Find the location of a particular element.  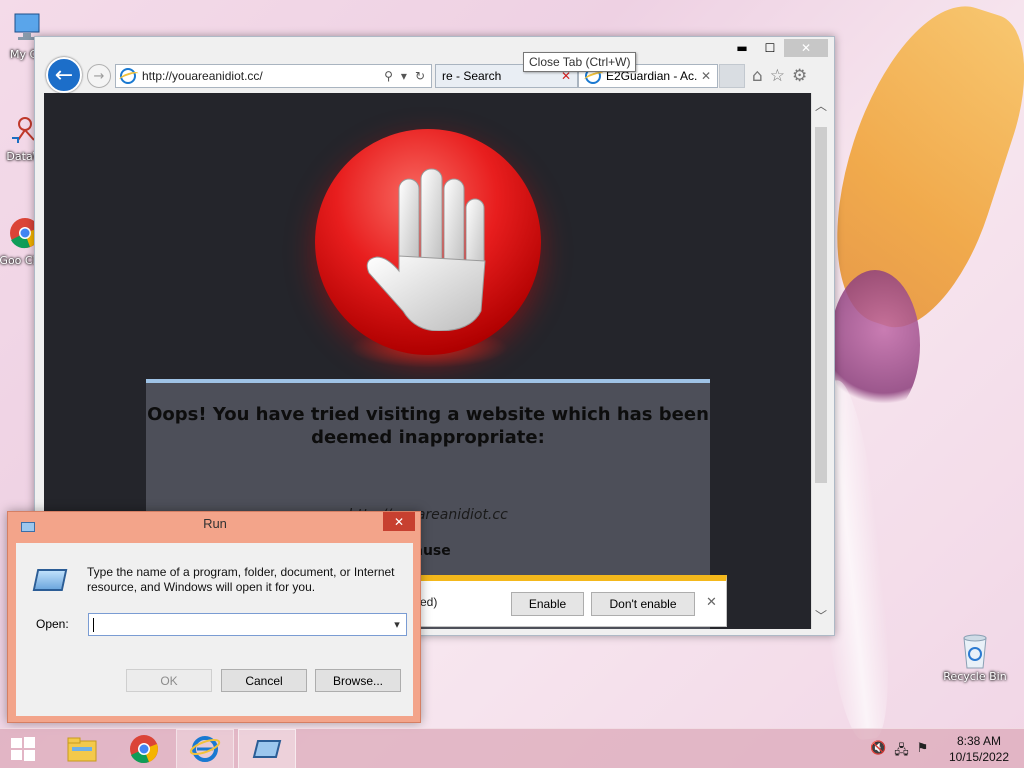

clock-date: 10/15/2022 is located at coordinates (979, 757).